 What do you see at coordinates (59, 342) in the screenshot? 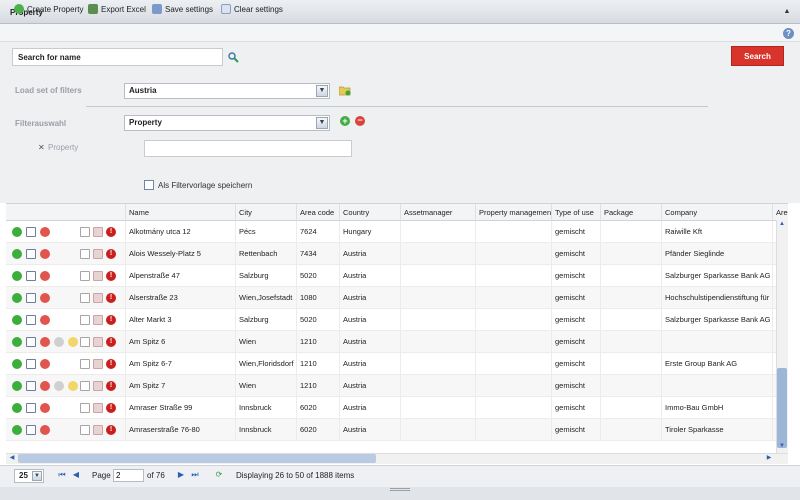
I see `status-grey-icon` at bounding box center [59, 342].